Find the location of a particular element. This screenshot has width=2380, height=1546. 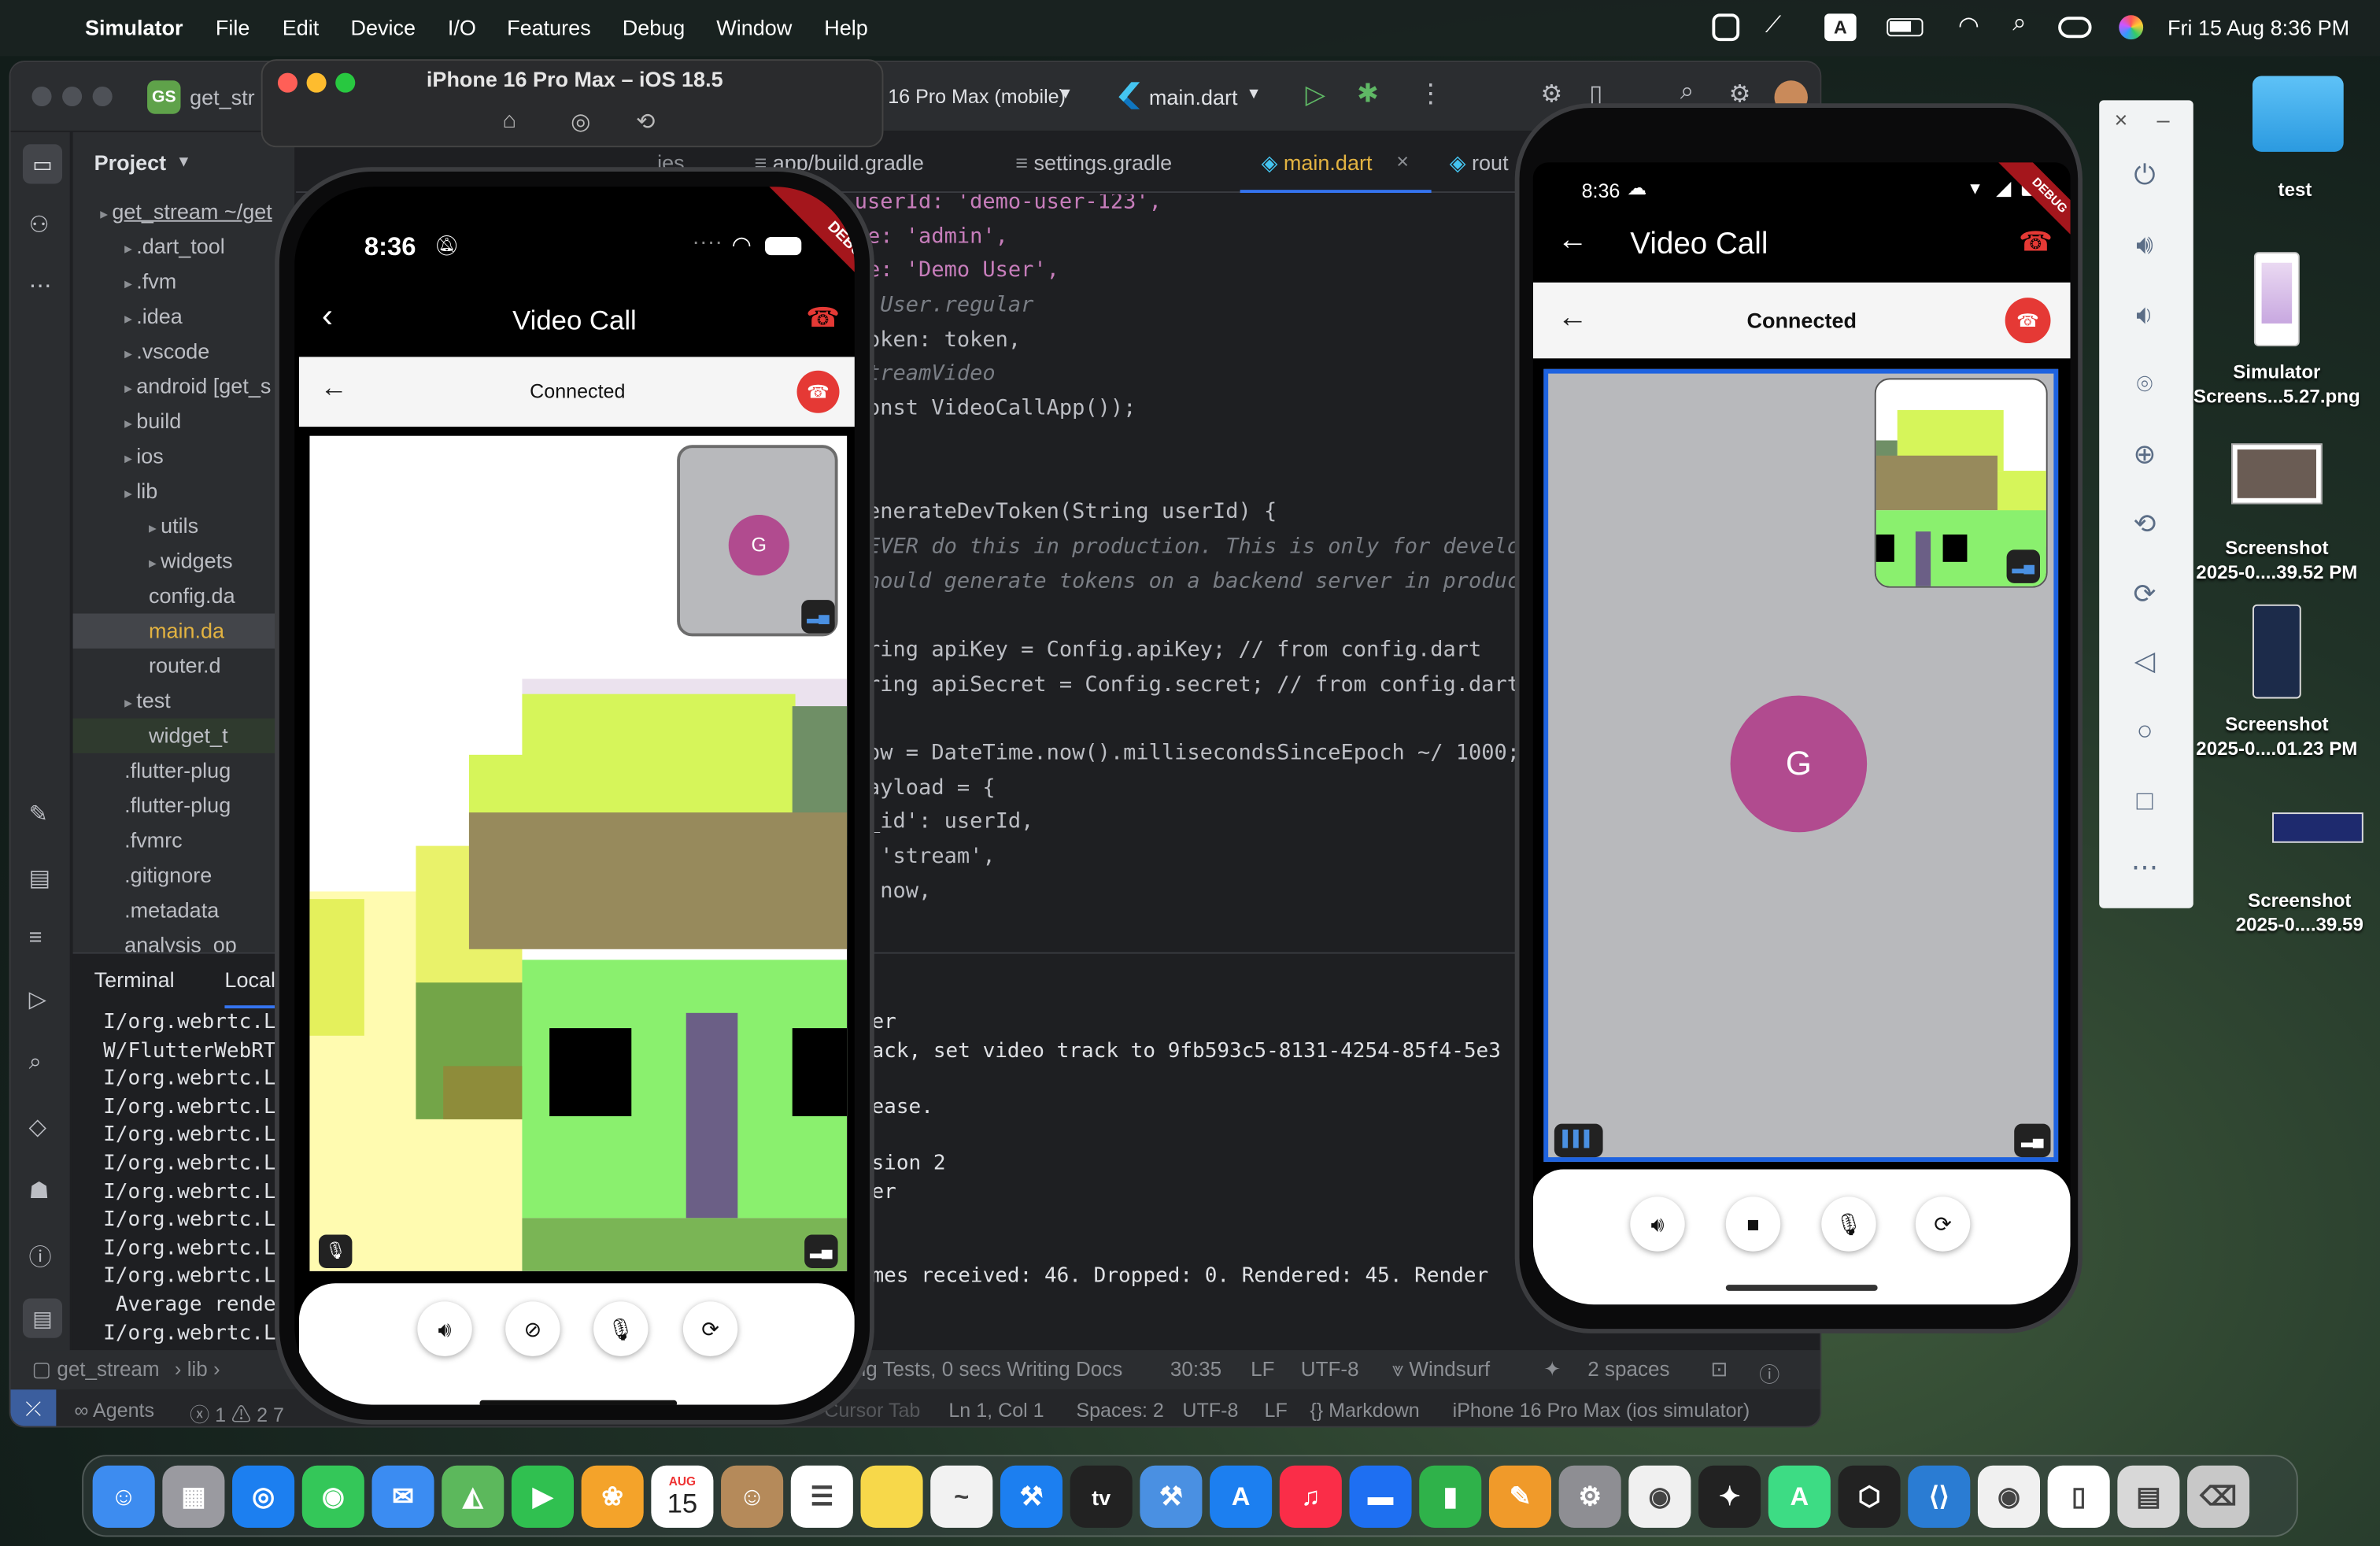

status-indent: 2 spaces is located at coordinates (1628, 1369).